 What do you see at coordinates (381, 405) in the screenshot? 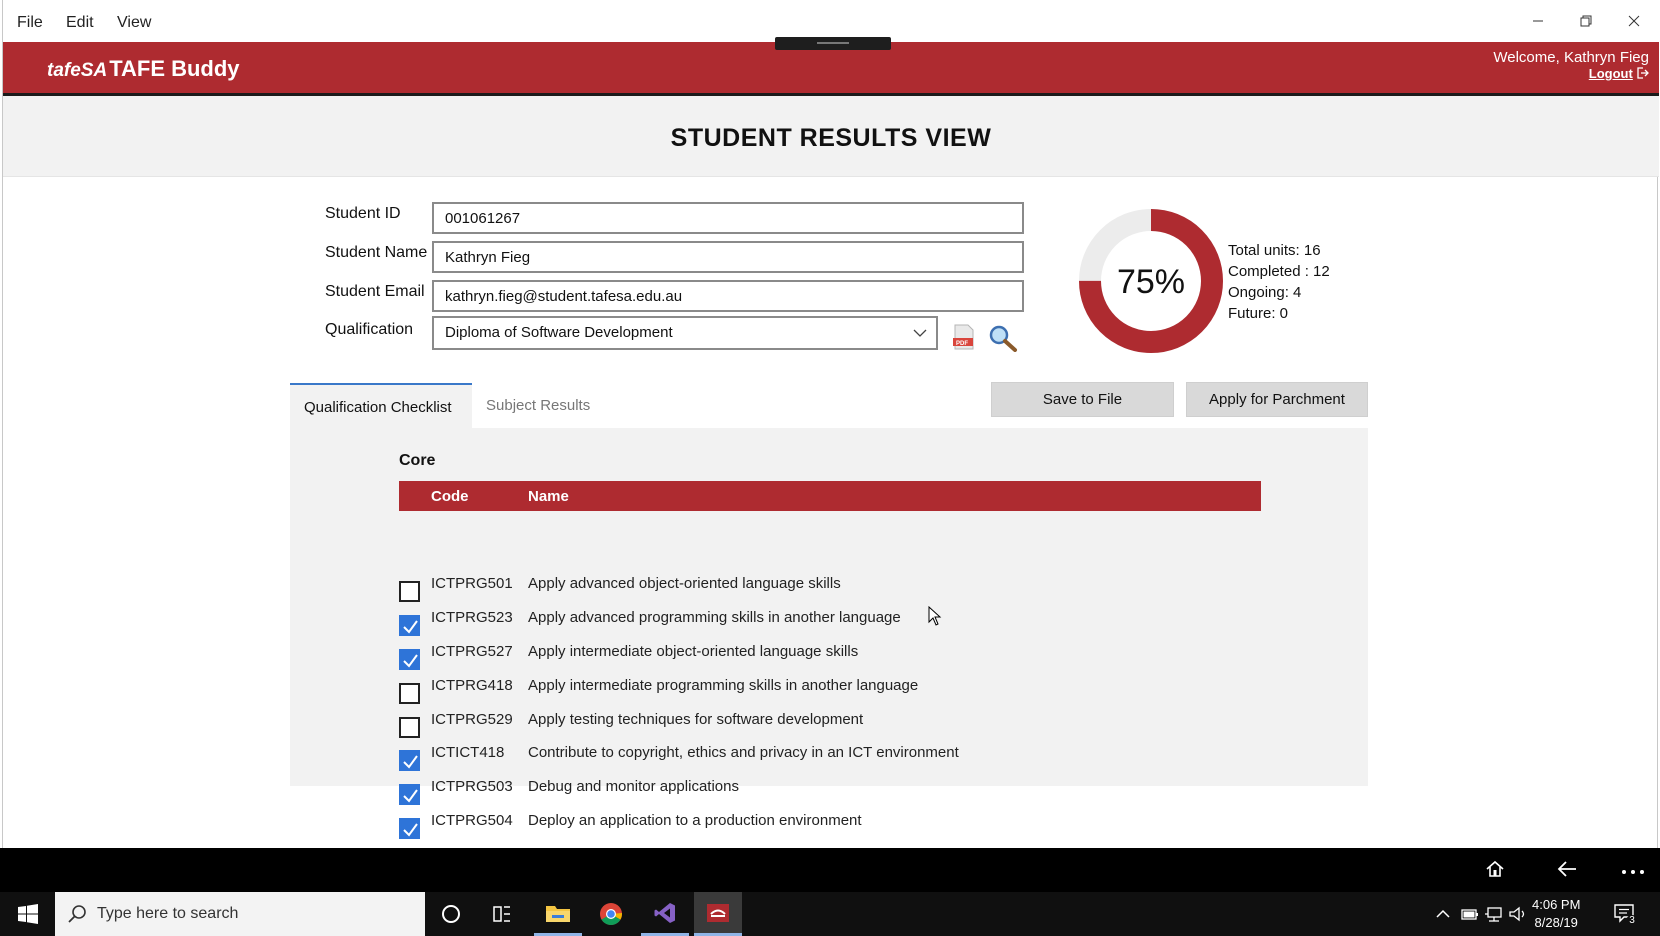
I see `tab-qualification-checklist: Qualification Checklist` at bounding box center [381, 405].